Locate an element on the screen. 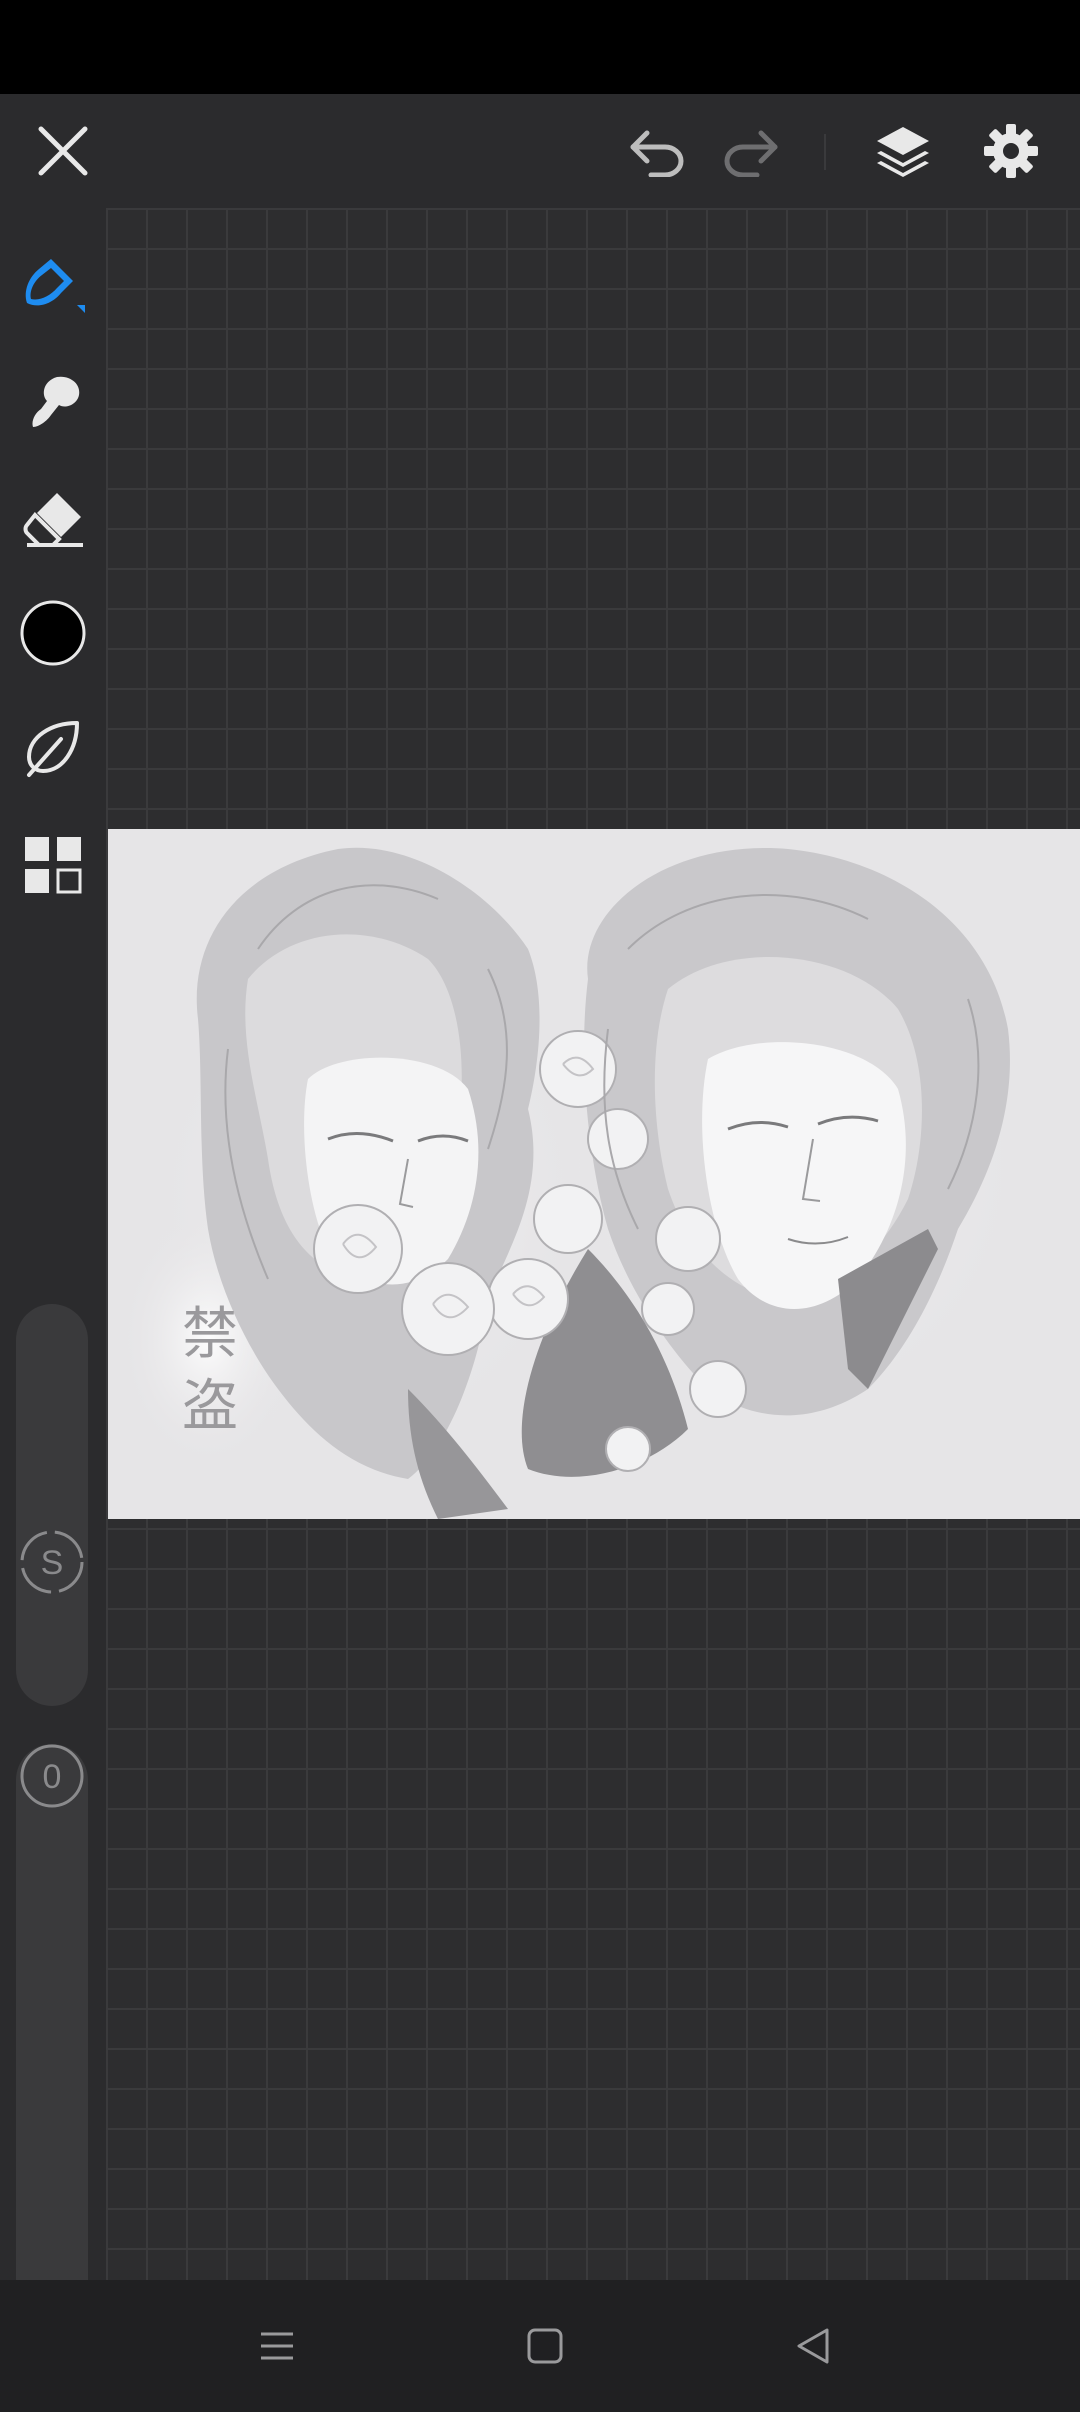  layers-icon is located at coordinates (903, 152).